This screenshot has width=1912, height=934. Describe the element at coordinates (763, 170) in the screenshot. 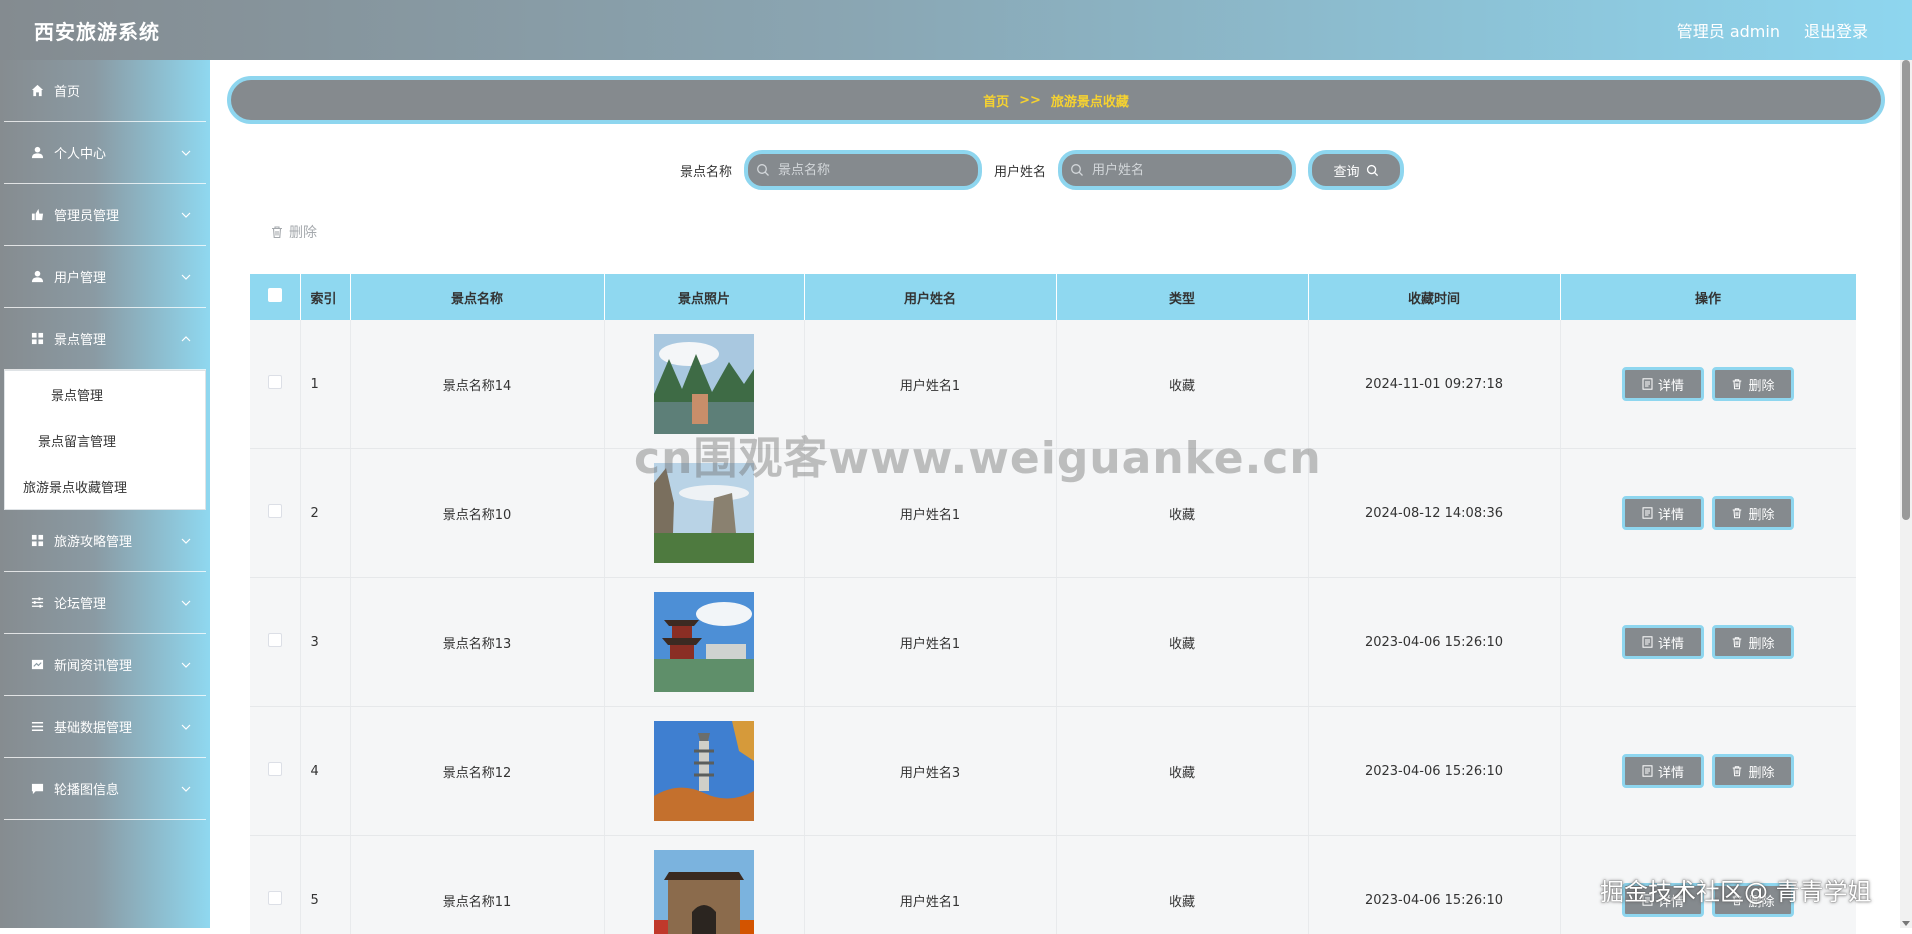

I see `search-icon` at that location.